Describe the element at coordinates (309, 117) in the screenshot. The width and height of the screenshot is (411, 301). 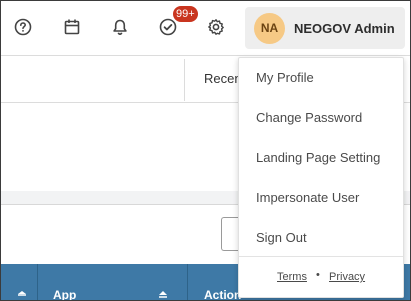
I see `menu-item-change-password: Change Password` at that location.